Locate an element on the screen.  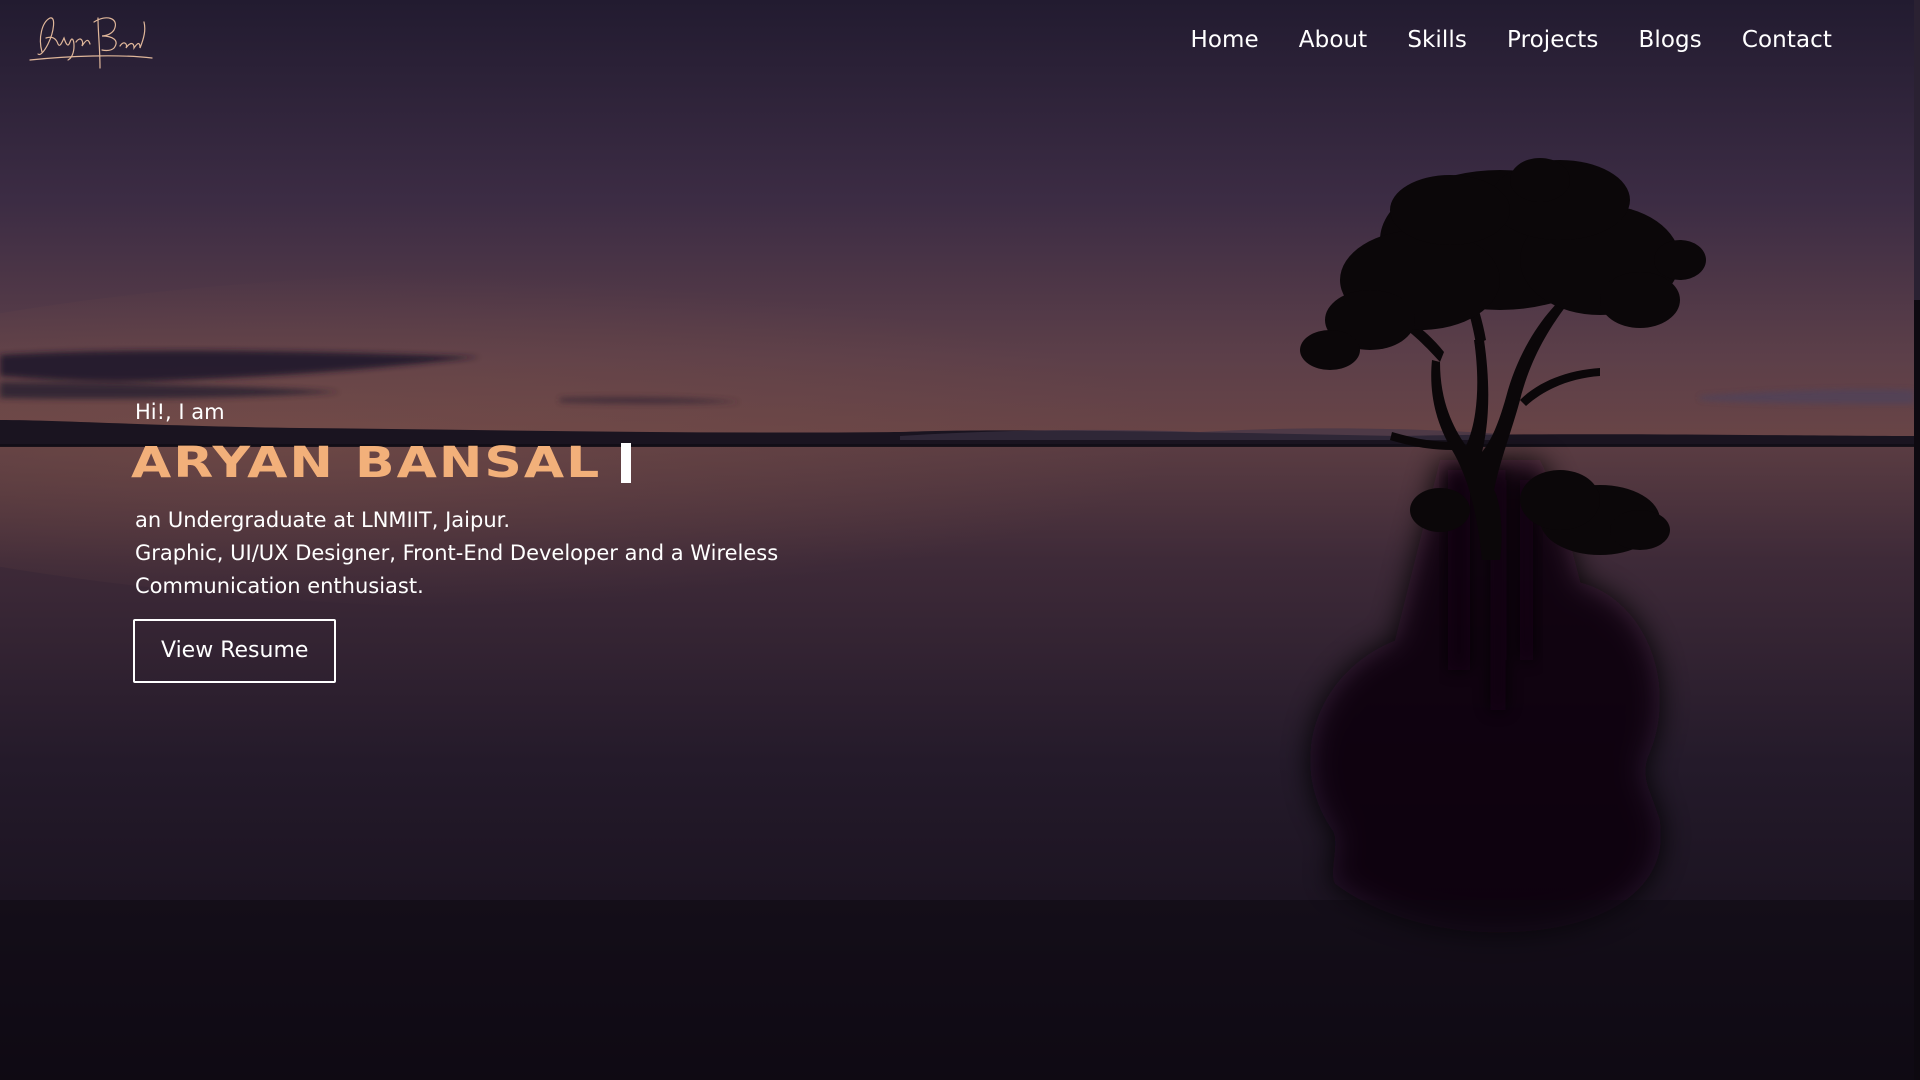
nav-blogs-link: Blogs is located at coordinates (1669, 40).